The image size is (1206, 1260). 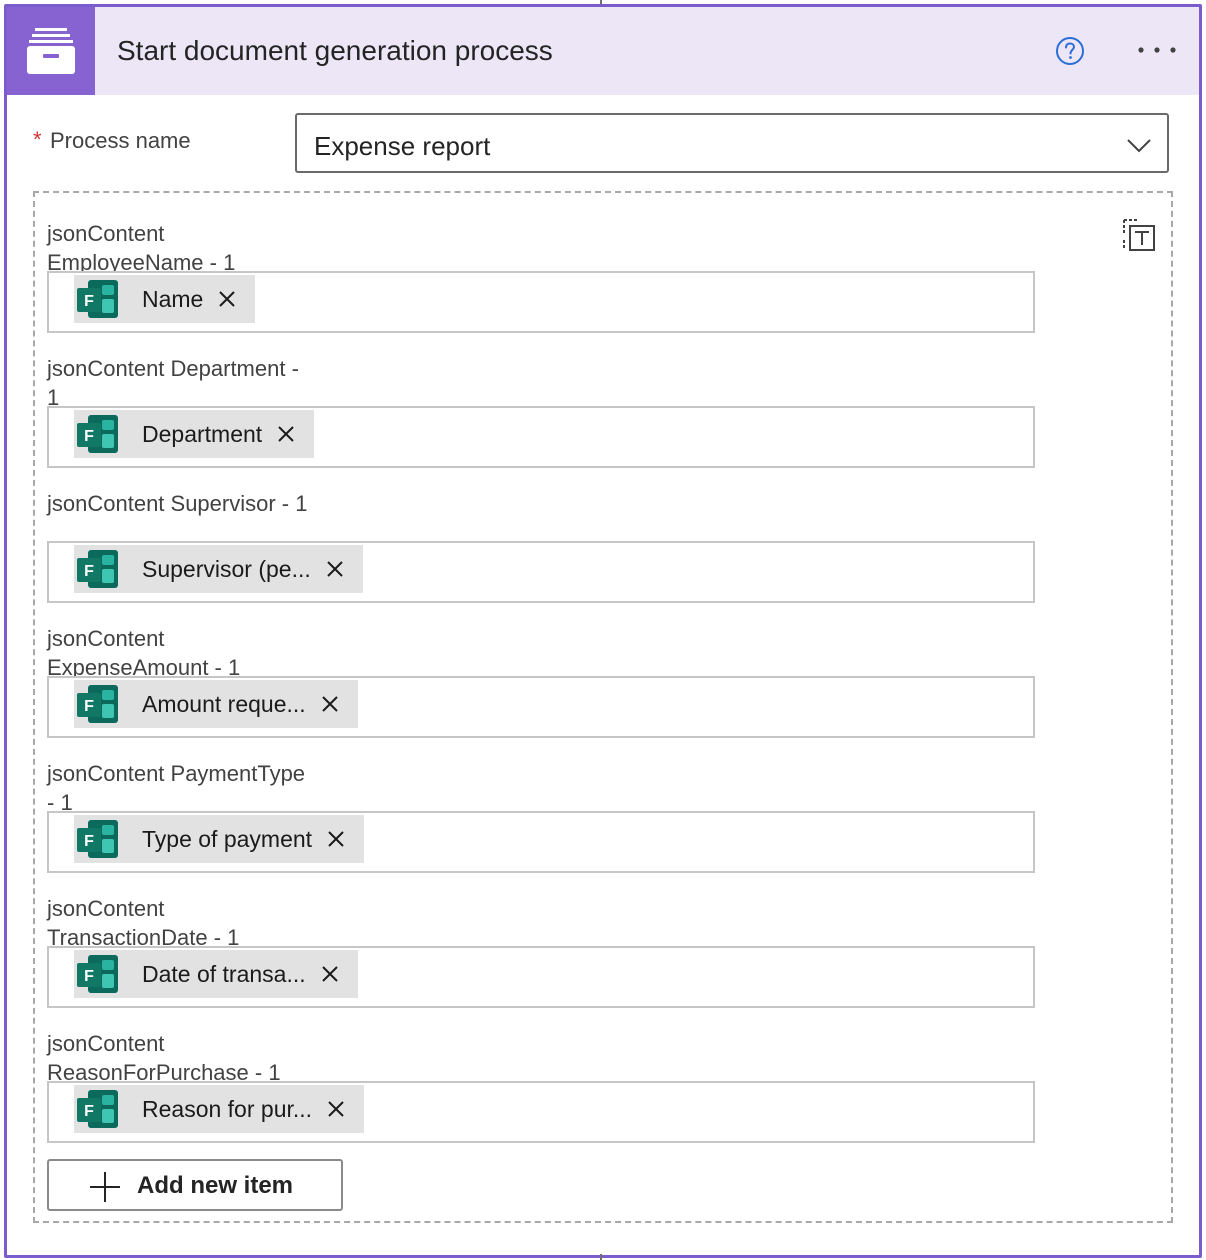 I want to click on add-new-item-button: Add new item, so click(x=195, y=1185).